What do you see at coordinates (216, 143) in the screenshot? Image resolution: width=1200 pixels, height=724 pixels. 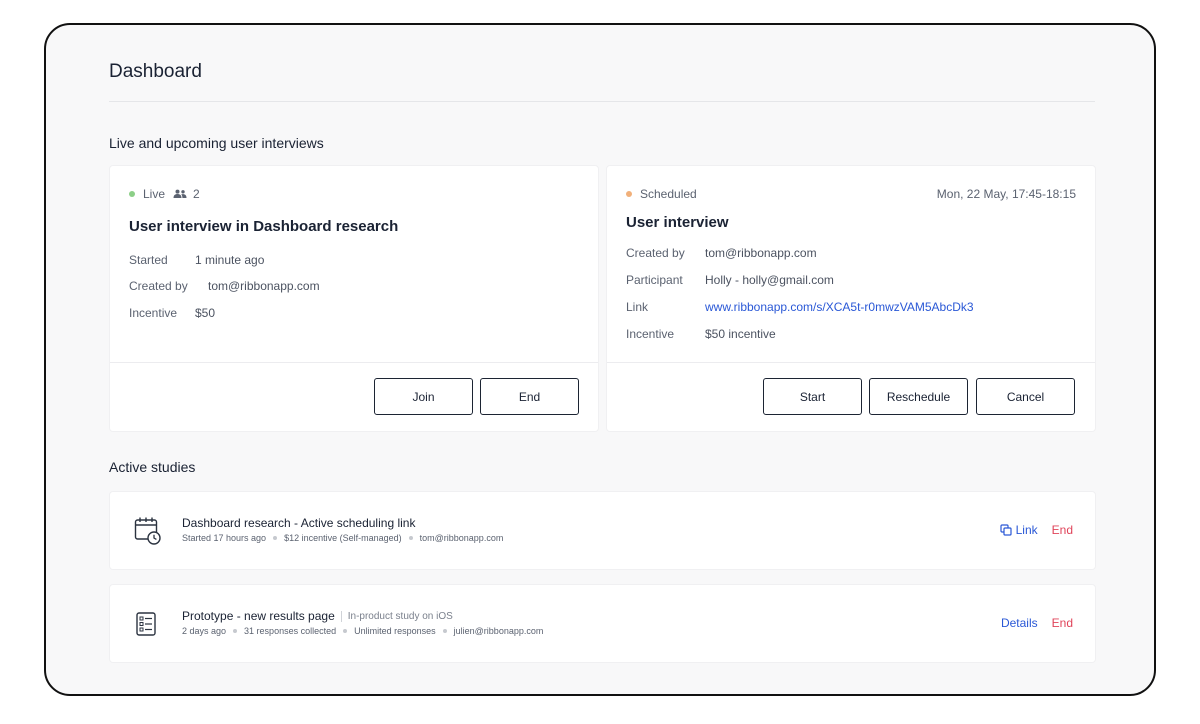 I see `interviews-section-title: Live and upcoming user interviews` at bounding box center [216, 143].